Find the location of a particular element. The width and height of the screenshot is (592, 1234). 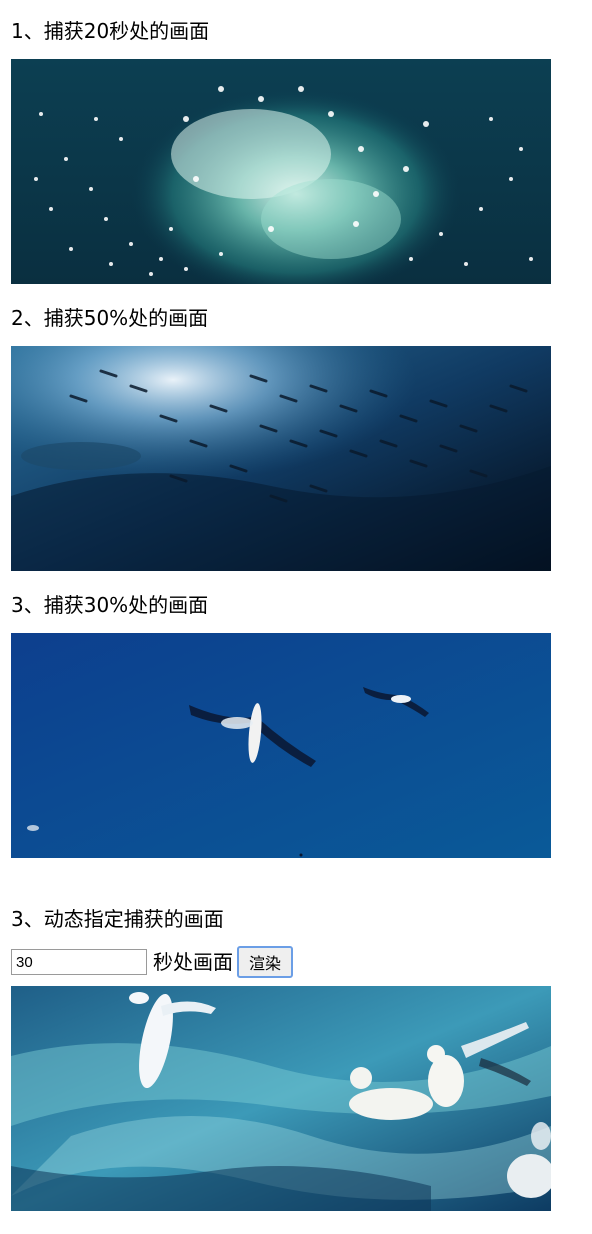

seconds-suffix-label: 秒处画面 is located at coordinates (193, 962).